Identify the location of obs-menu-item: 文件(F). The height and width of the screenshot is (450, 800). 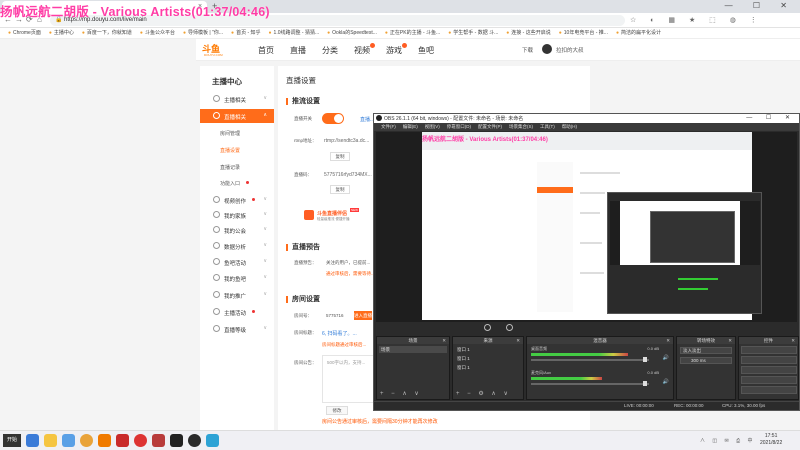
(388, 127).